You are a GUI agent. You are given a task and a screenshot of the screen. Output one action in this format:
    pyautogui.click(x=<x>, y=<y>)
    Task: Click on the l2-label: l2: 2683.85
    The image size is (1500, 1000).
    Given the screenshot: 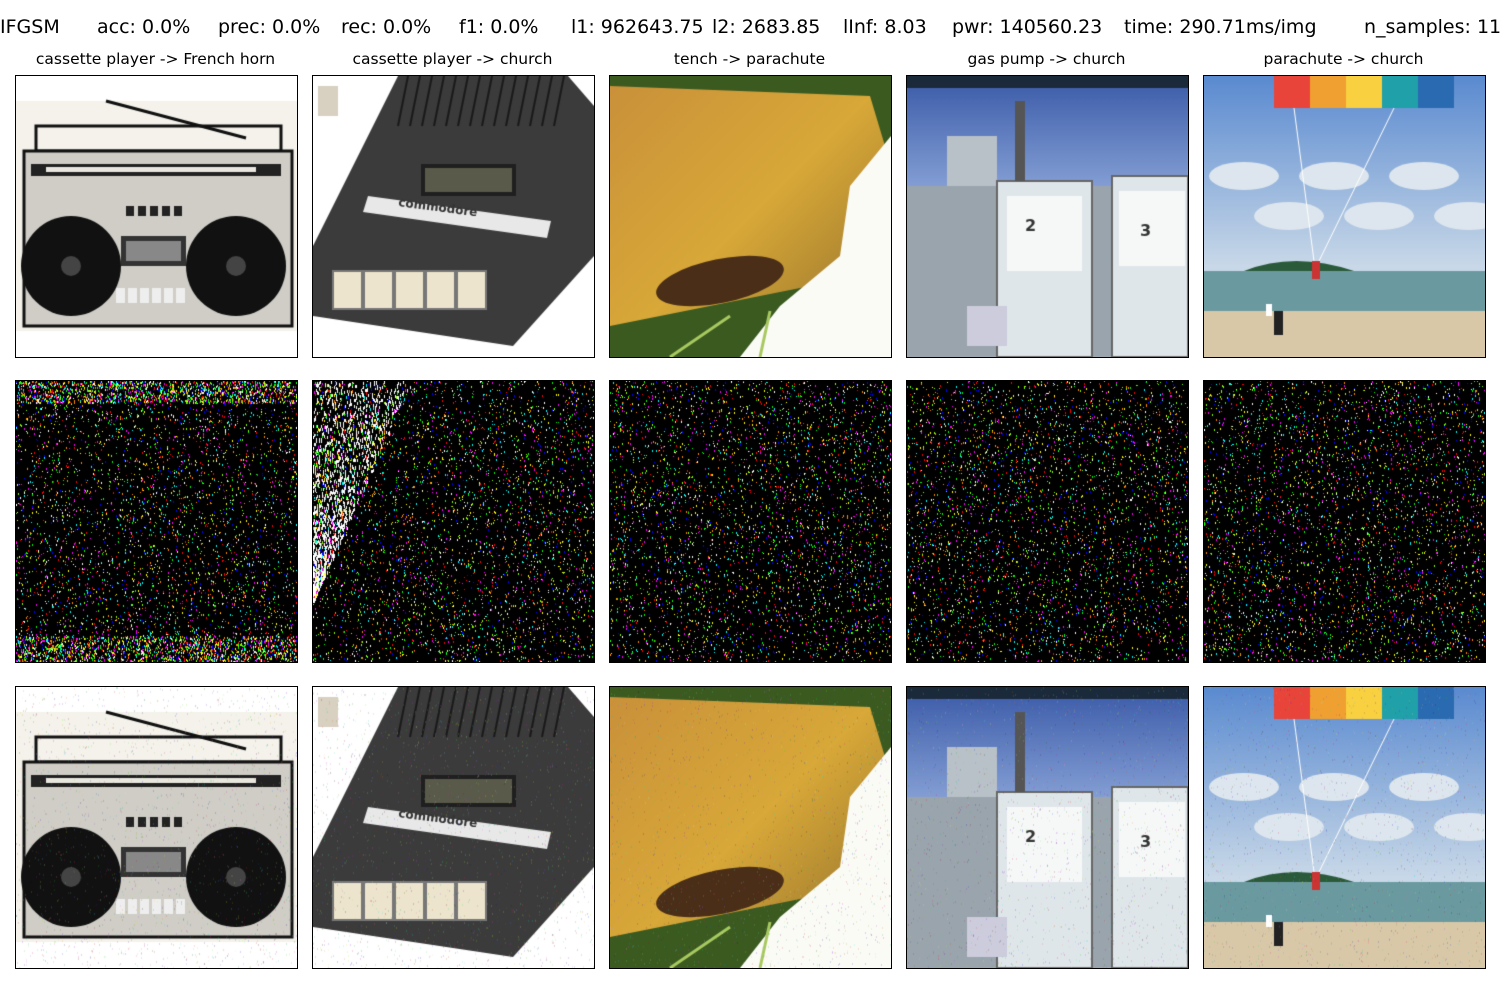 What is the action you would take?
    pyautogui.click(x=766, y=27)
    